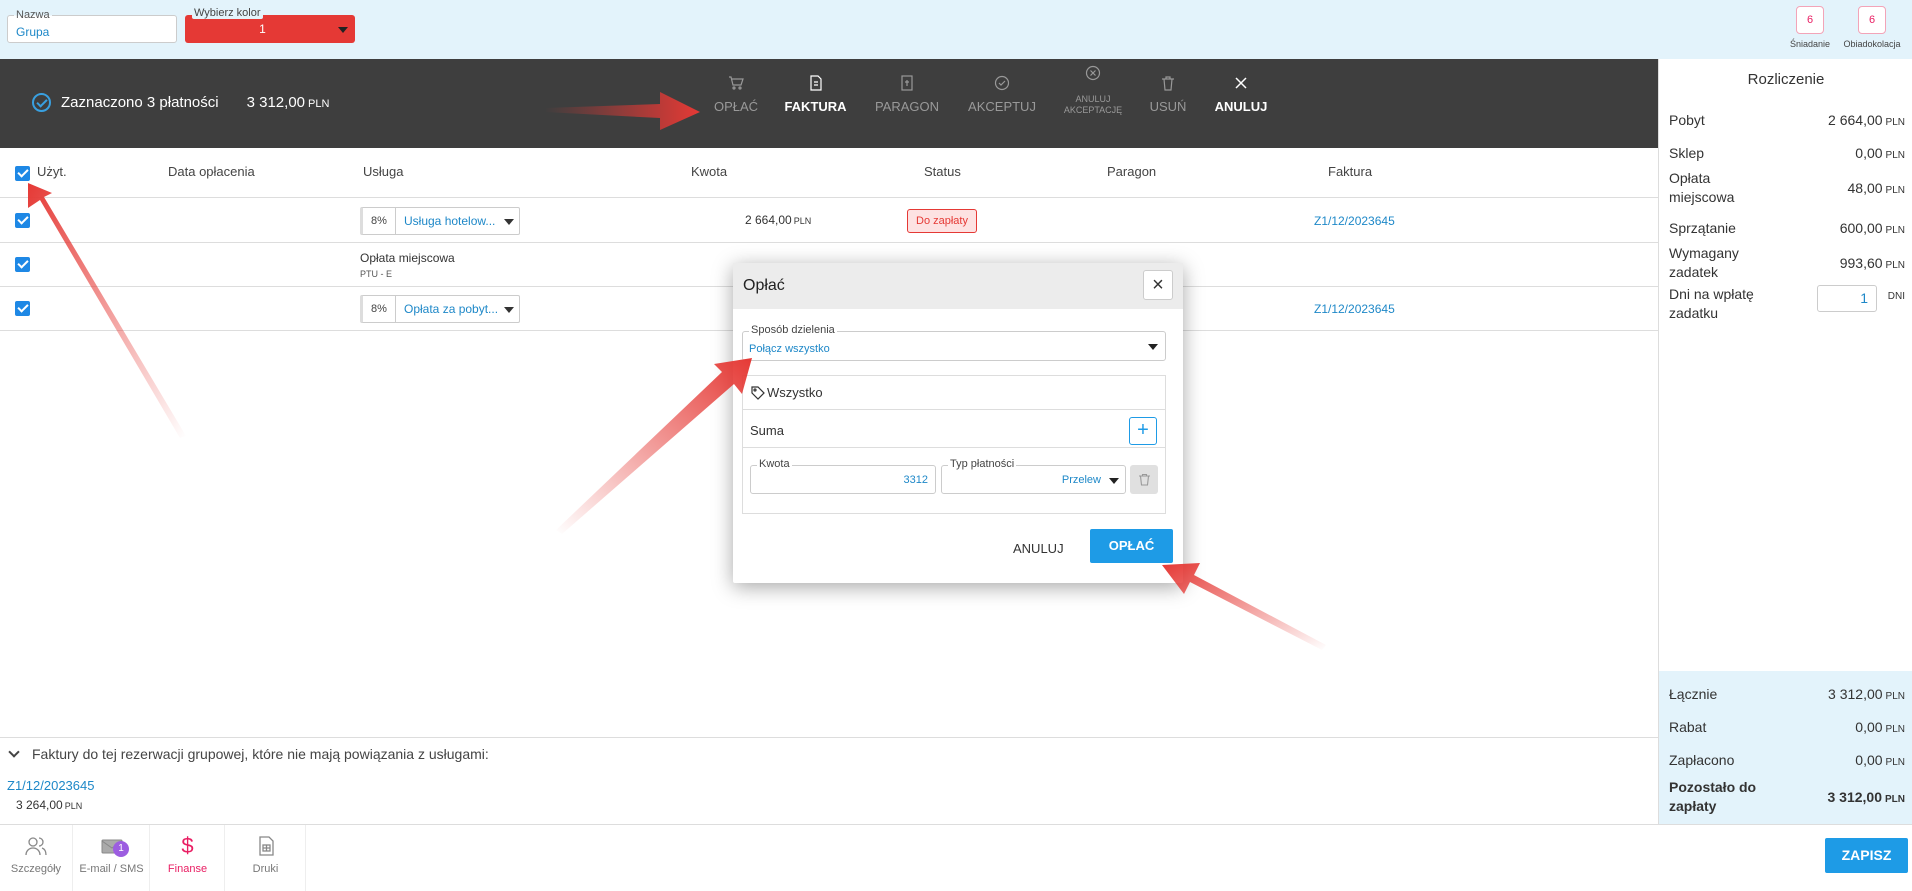 This screenshot has width=1912, height=891. What do you see at coordinates (1787, 694) in the screenshot?
I see `summary-total: Łącznie 3 312,00 PLN` at bounding box center [1787, 694].